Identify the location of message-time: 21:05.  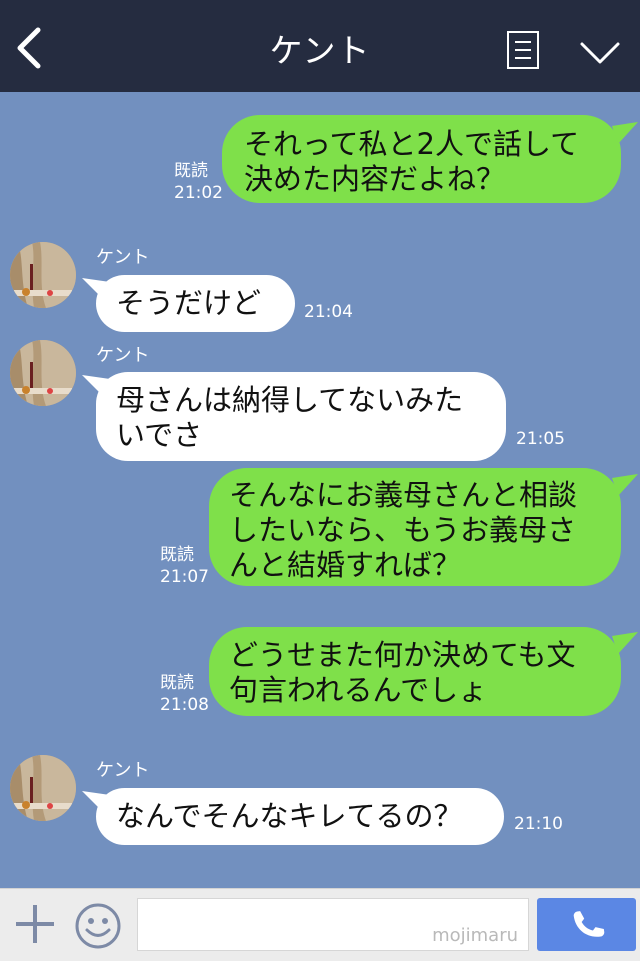
(540, 439).